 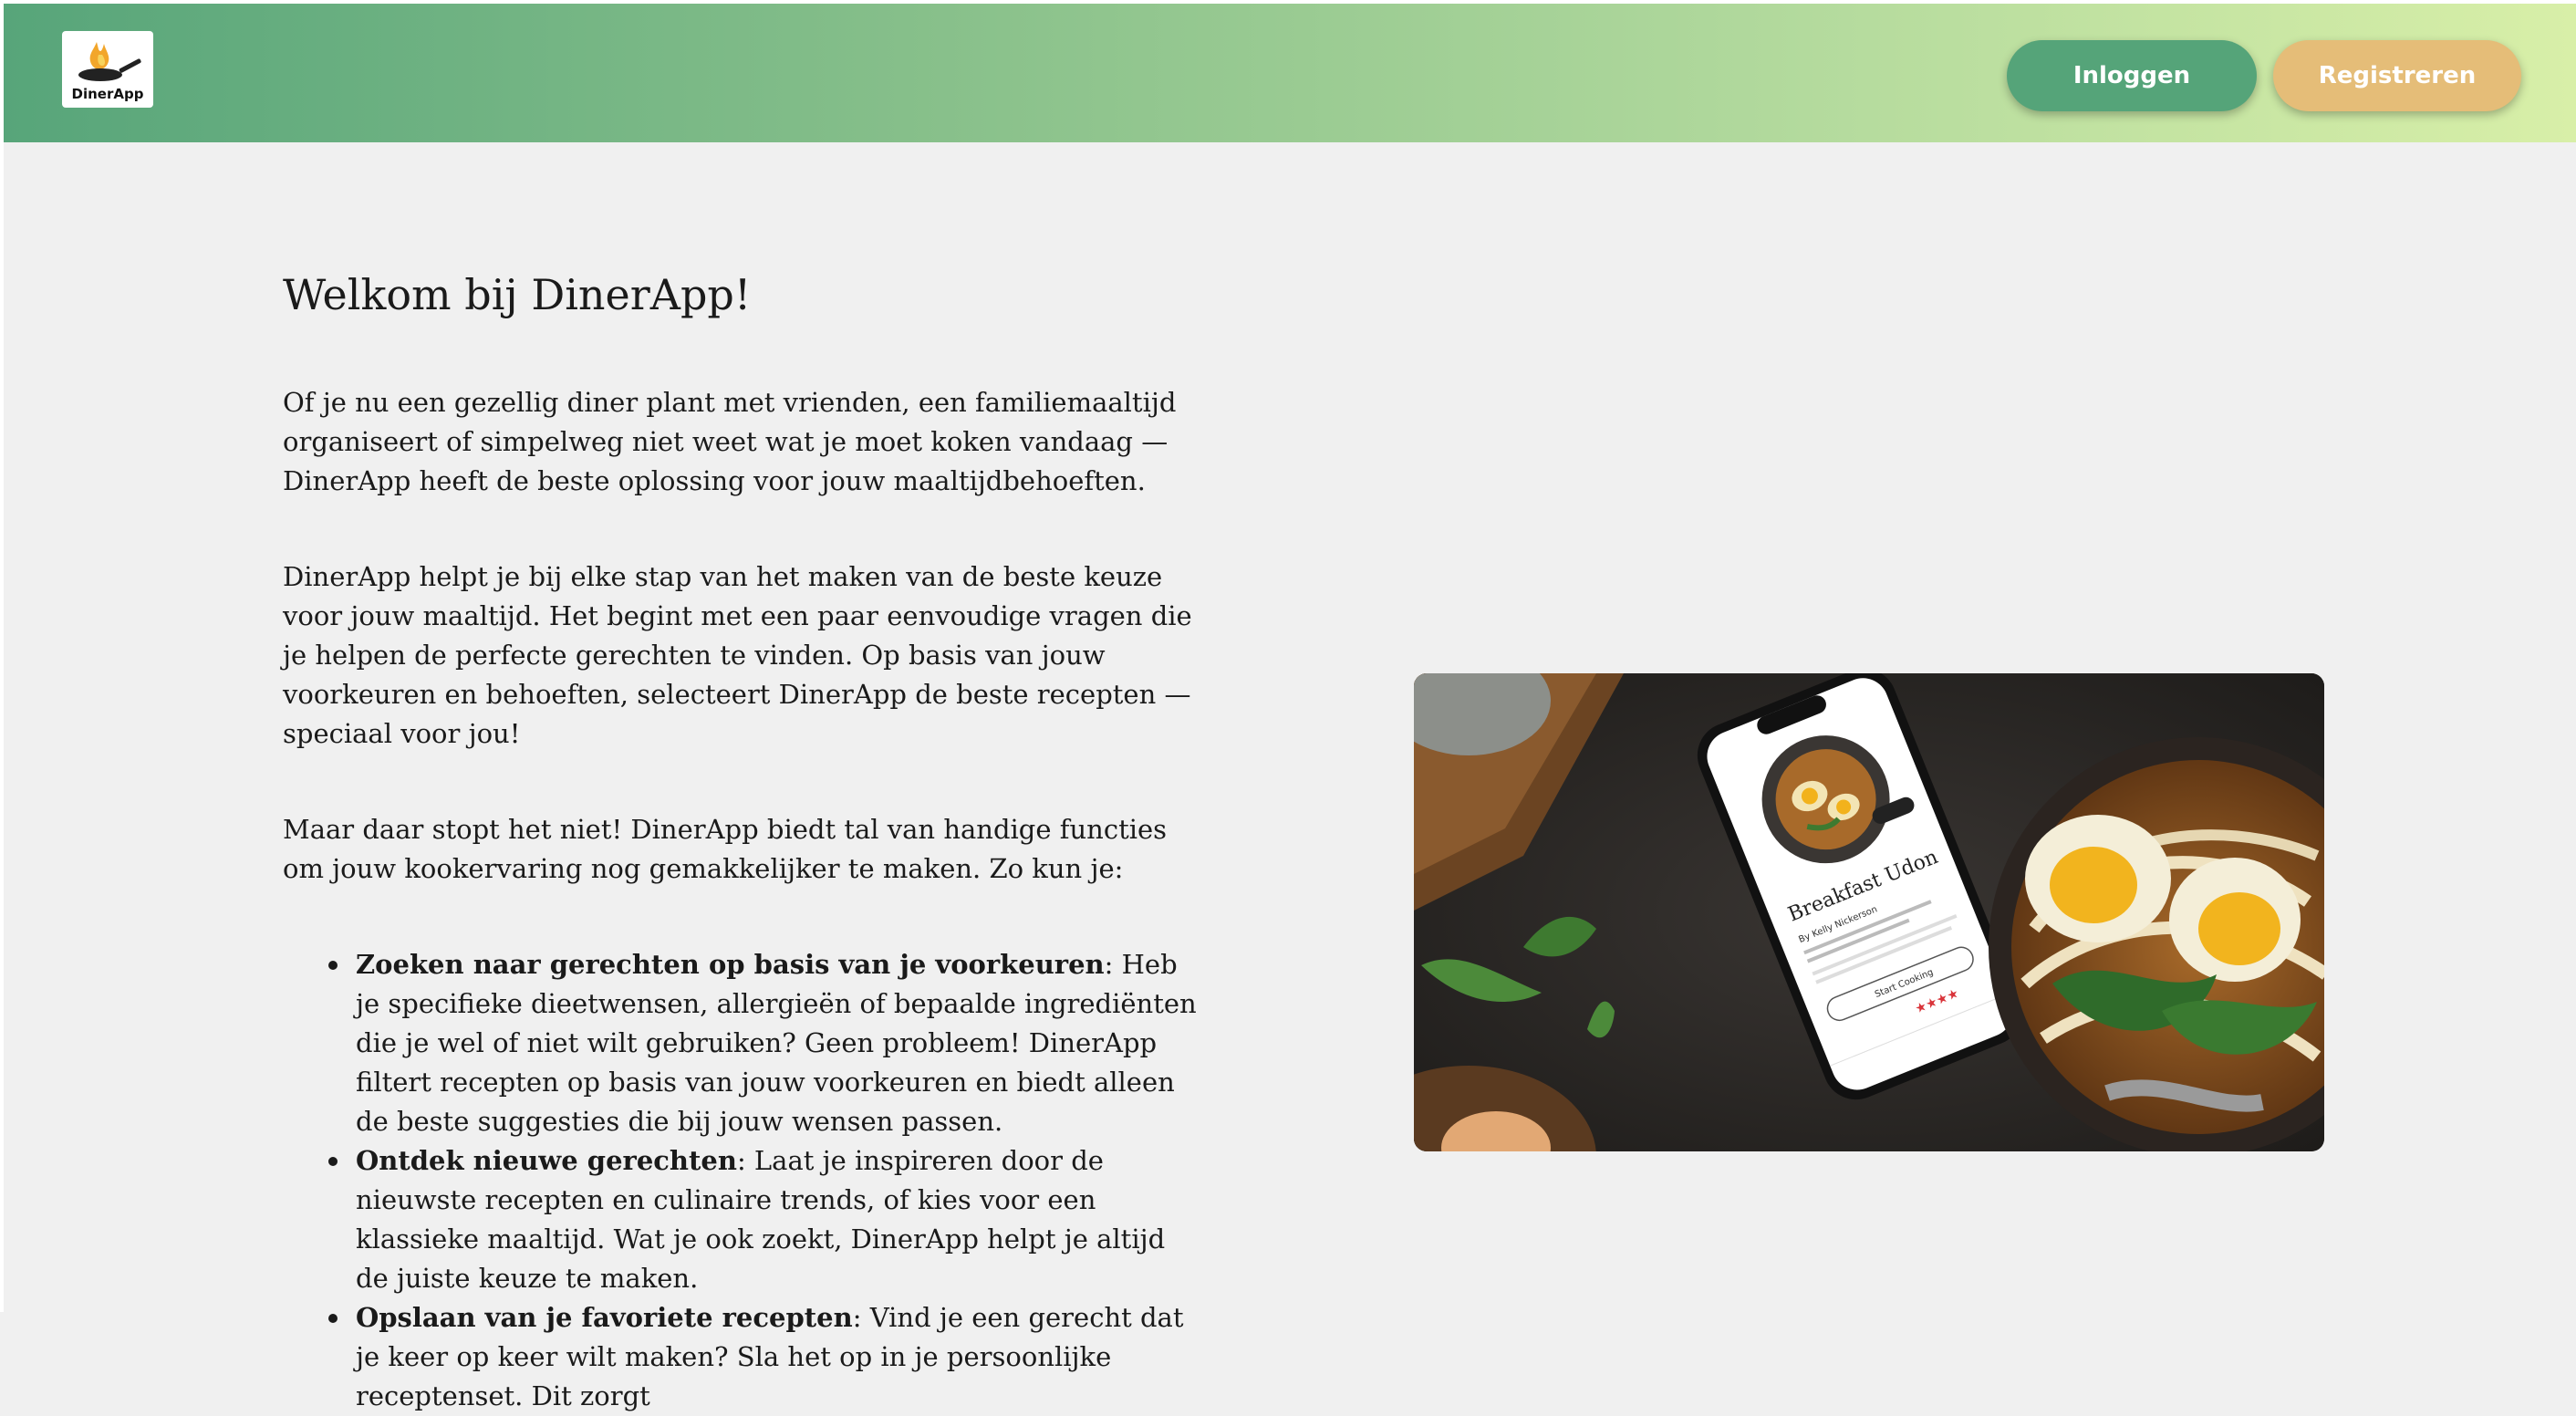 I want to click on register-button: Registreren, so click(x=2397, y=75).